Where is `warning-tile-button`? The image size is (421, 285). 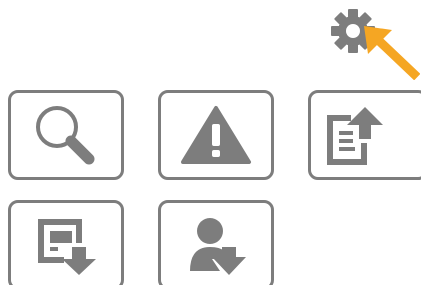 warning-tile-button is located at coordinates (216, 135).